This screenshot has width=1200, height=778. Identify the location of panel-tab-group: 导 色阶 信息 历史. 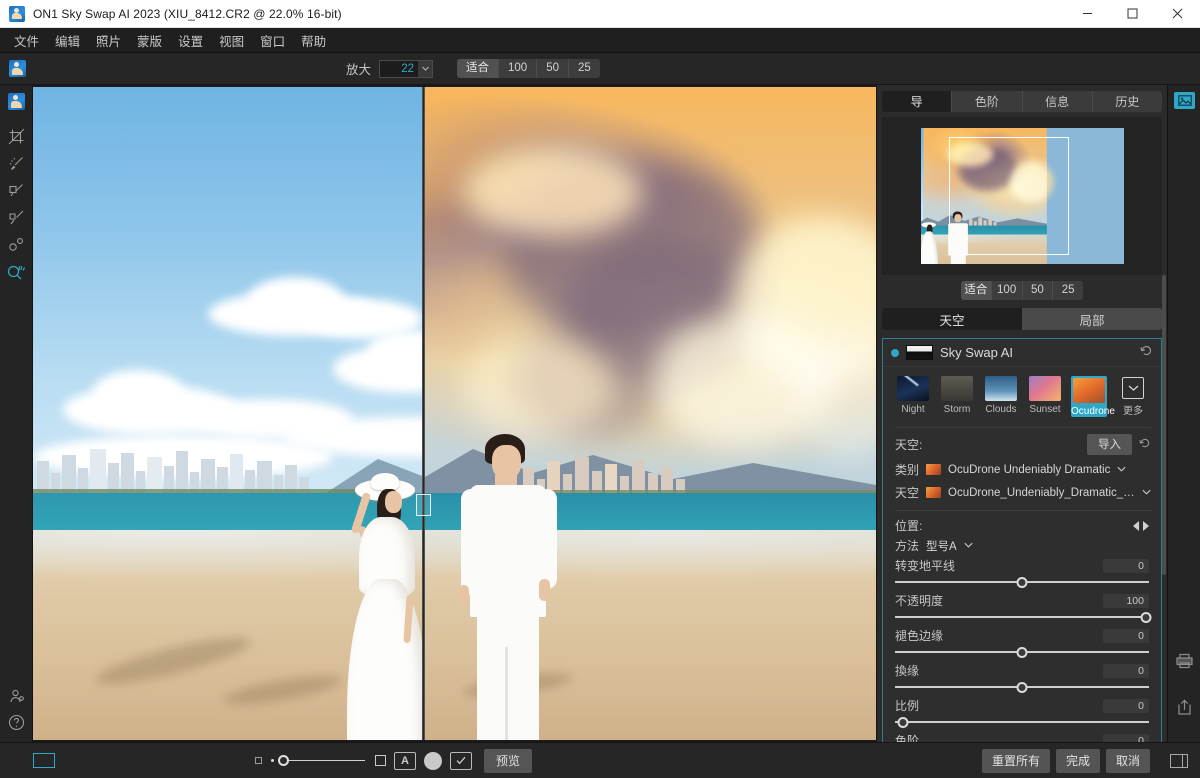
(1022, 101).